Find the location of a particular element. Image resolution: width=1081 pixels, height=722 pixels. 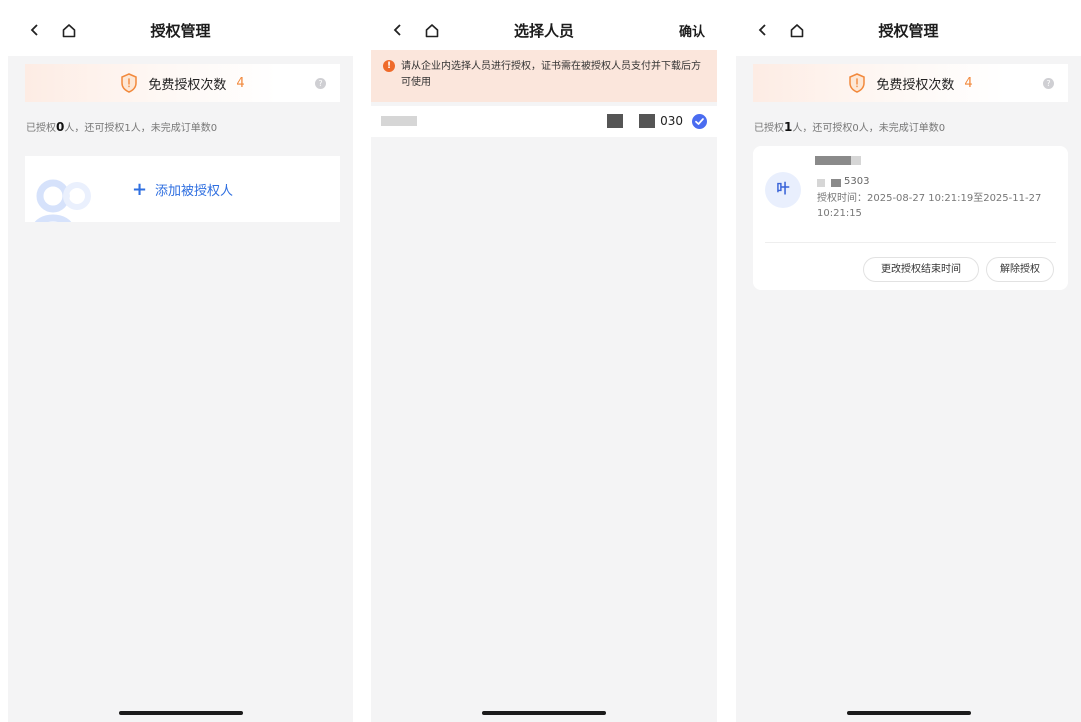

person-phone: 030 is located at coordinates (671, 121).